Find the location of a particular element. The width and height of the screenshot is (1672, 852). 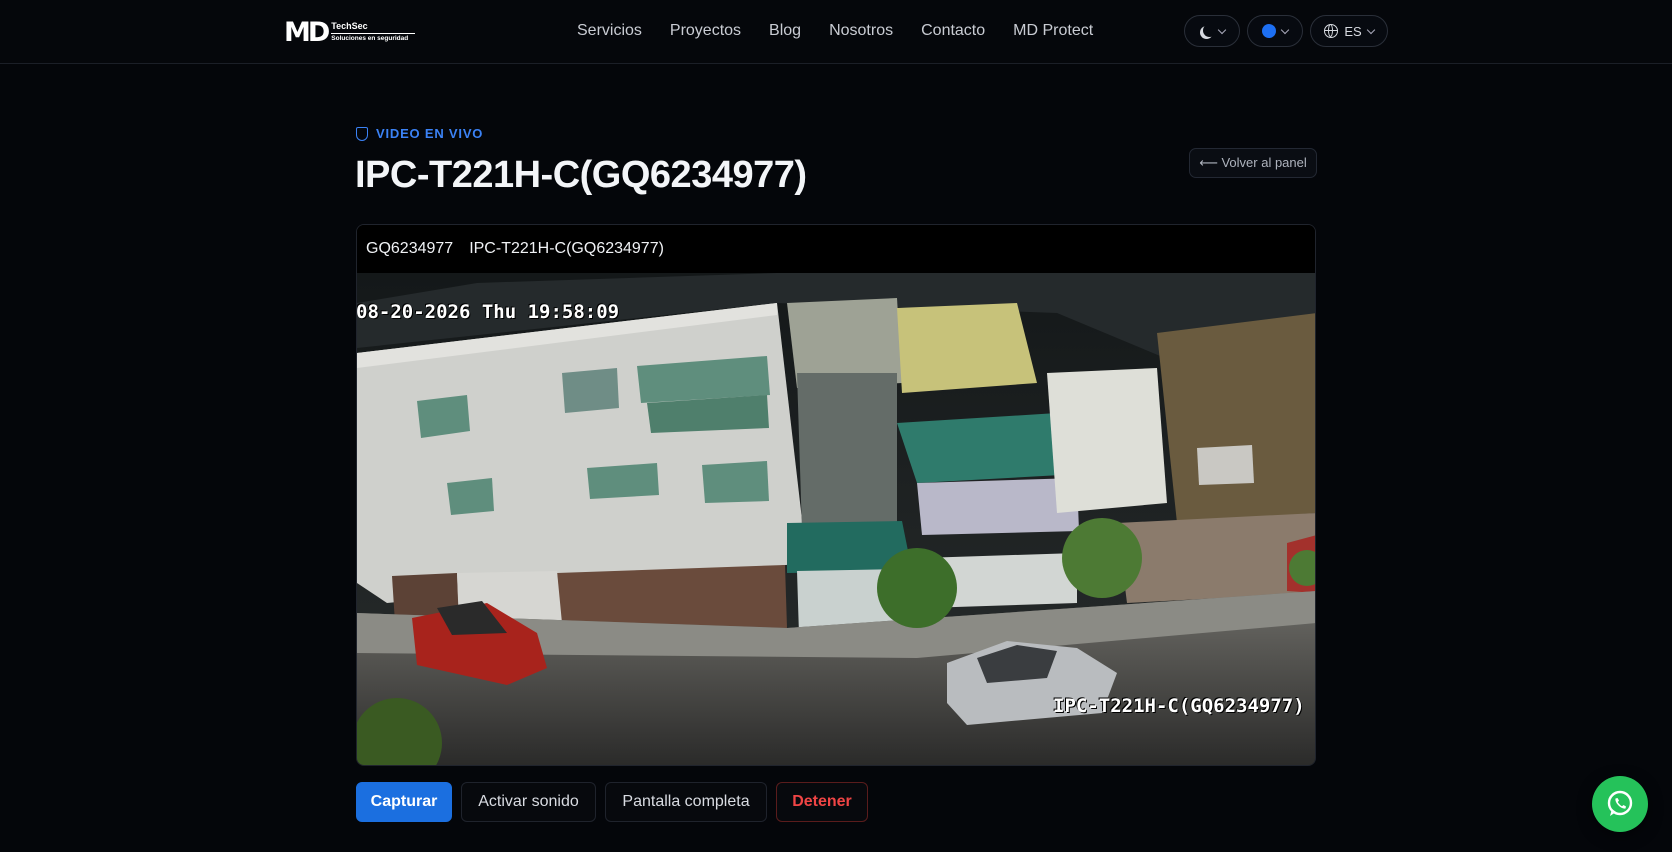

nav-blog: Blog is located at coordinates (785, 31).